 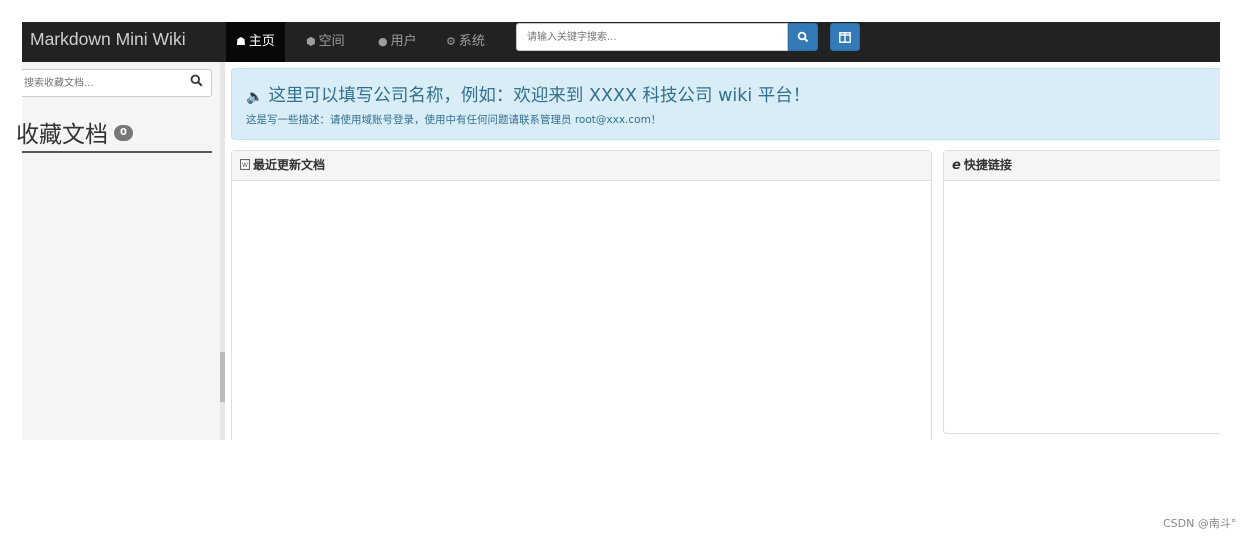 What do you see at coordinates (123, 132) in the screenshot?
I see `favorites-count-badge: 0` at bounding box center [123, 132].